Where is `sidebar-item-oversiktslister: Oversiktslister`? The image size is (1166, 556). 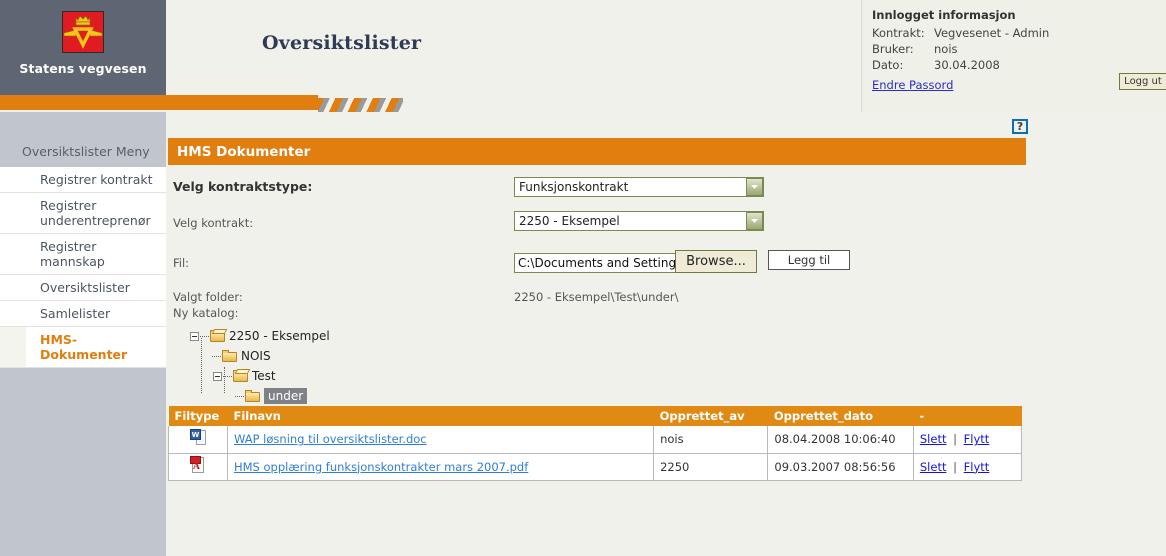
sidebar-item-oversiktslister: Oversiktslister is located at coordinates (83, 288).